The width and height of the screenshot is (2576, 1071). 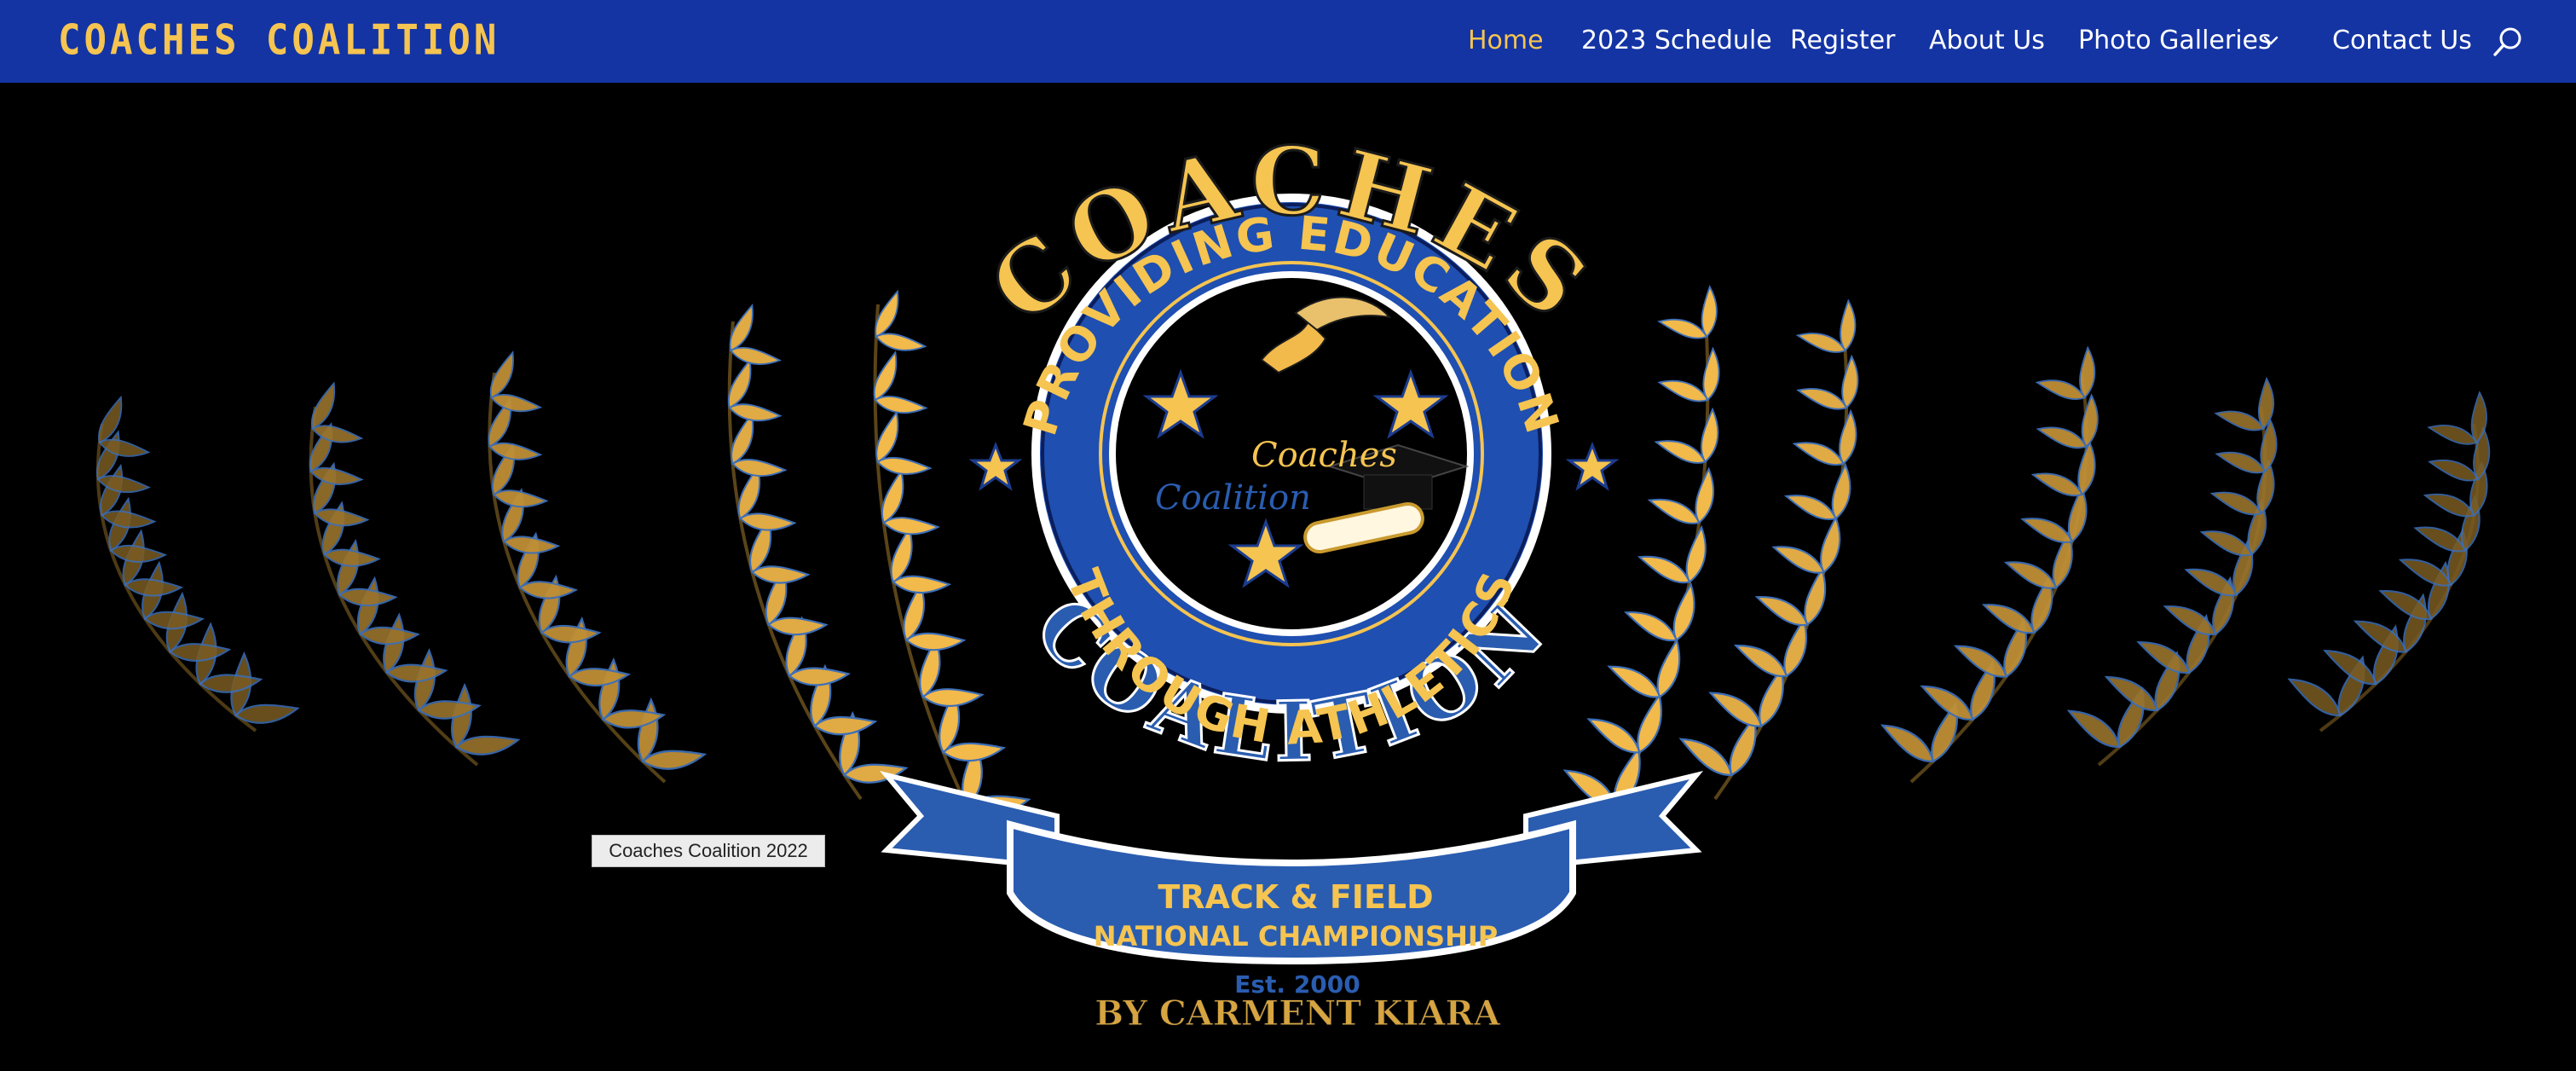 What do you see at coordinates (1843, 41) in the screenshot?
I see `nav-register: Register` at bounding box center [1843, 41].